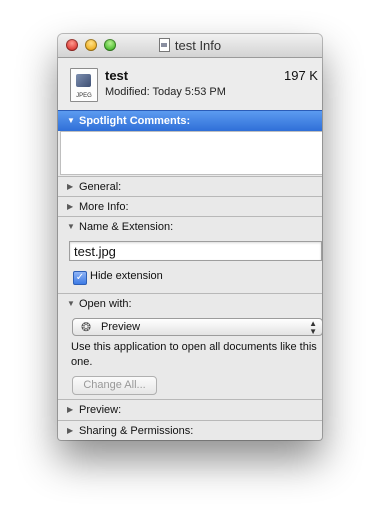 The image size is (379, 520). What do you see at coordinates (164, 45) in the screenshot?
I see `document-icon` at bounding box center [164, 45].